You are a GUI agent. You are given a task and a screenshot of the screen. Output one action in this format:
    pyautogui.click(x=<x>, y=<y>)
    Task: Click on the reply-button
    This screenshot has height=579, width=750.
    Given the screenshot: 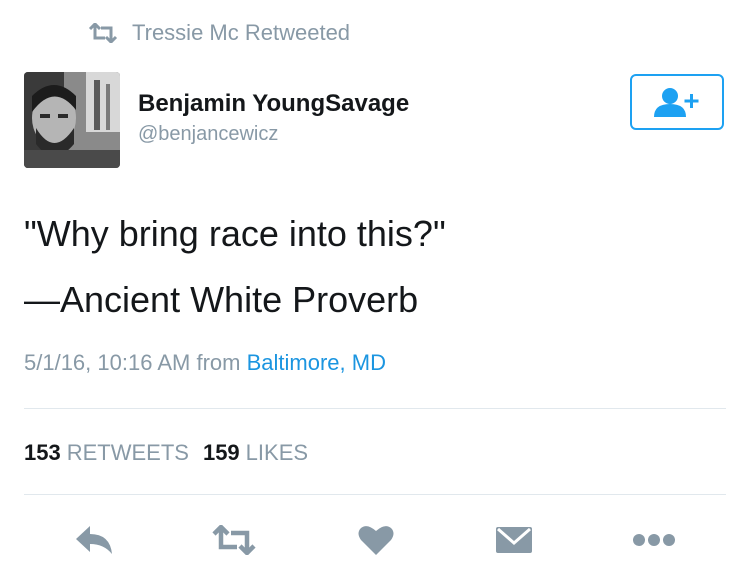 What is the action you would take?
    pyautogui.click(x=94, y=540)
    